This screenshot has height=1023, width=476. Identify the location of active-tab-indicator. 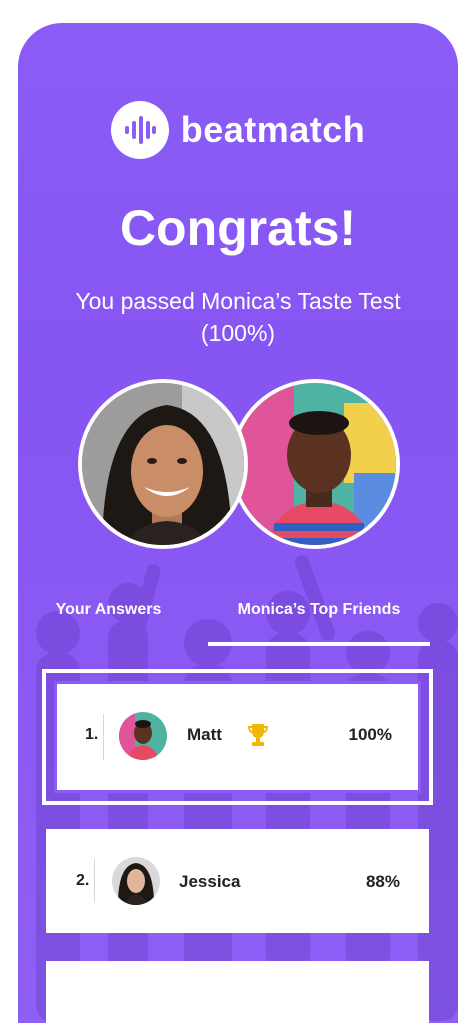
(319, 644).